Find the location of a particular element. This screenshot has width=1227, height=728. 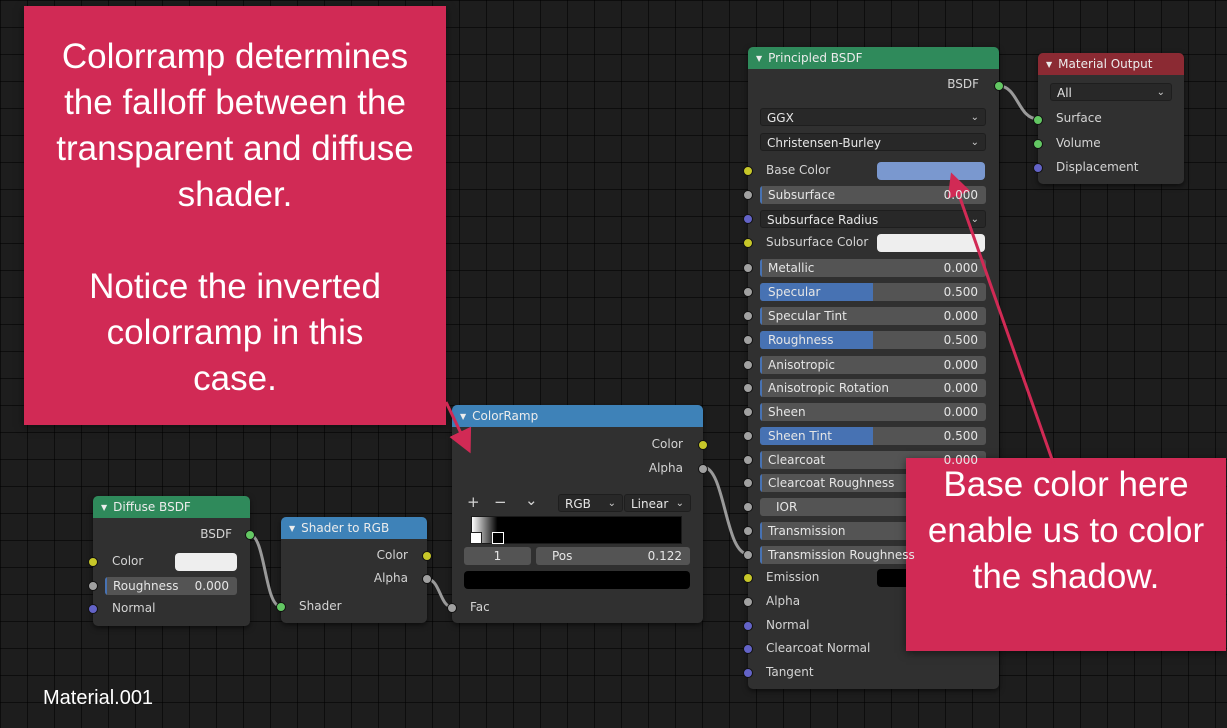

transmission-socket is located at coordinates (748, 531).